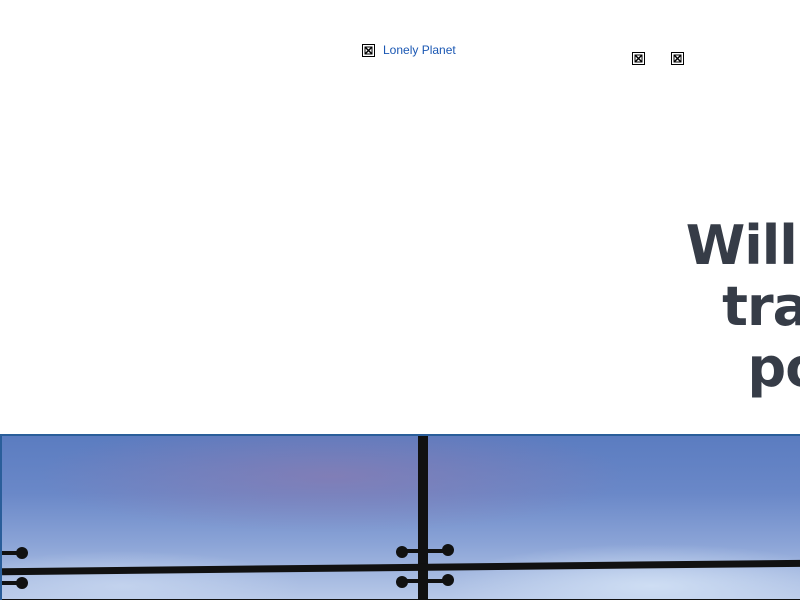 The image size is (800, 600). Describe the element at coordinates (742, 245) in the screenshot. I see `headline-line: Will sus` at that location.